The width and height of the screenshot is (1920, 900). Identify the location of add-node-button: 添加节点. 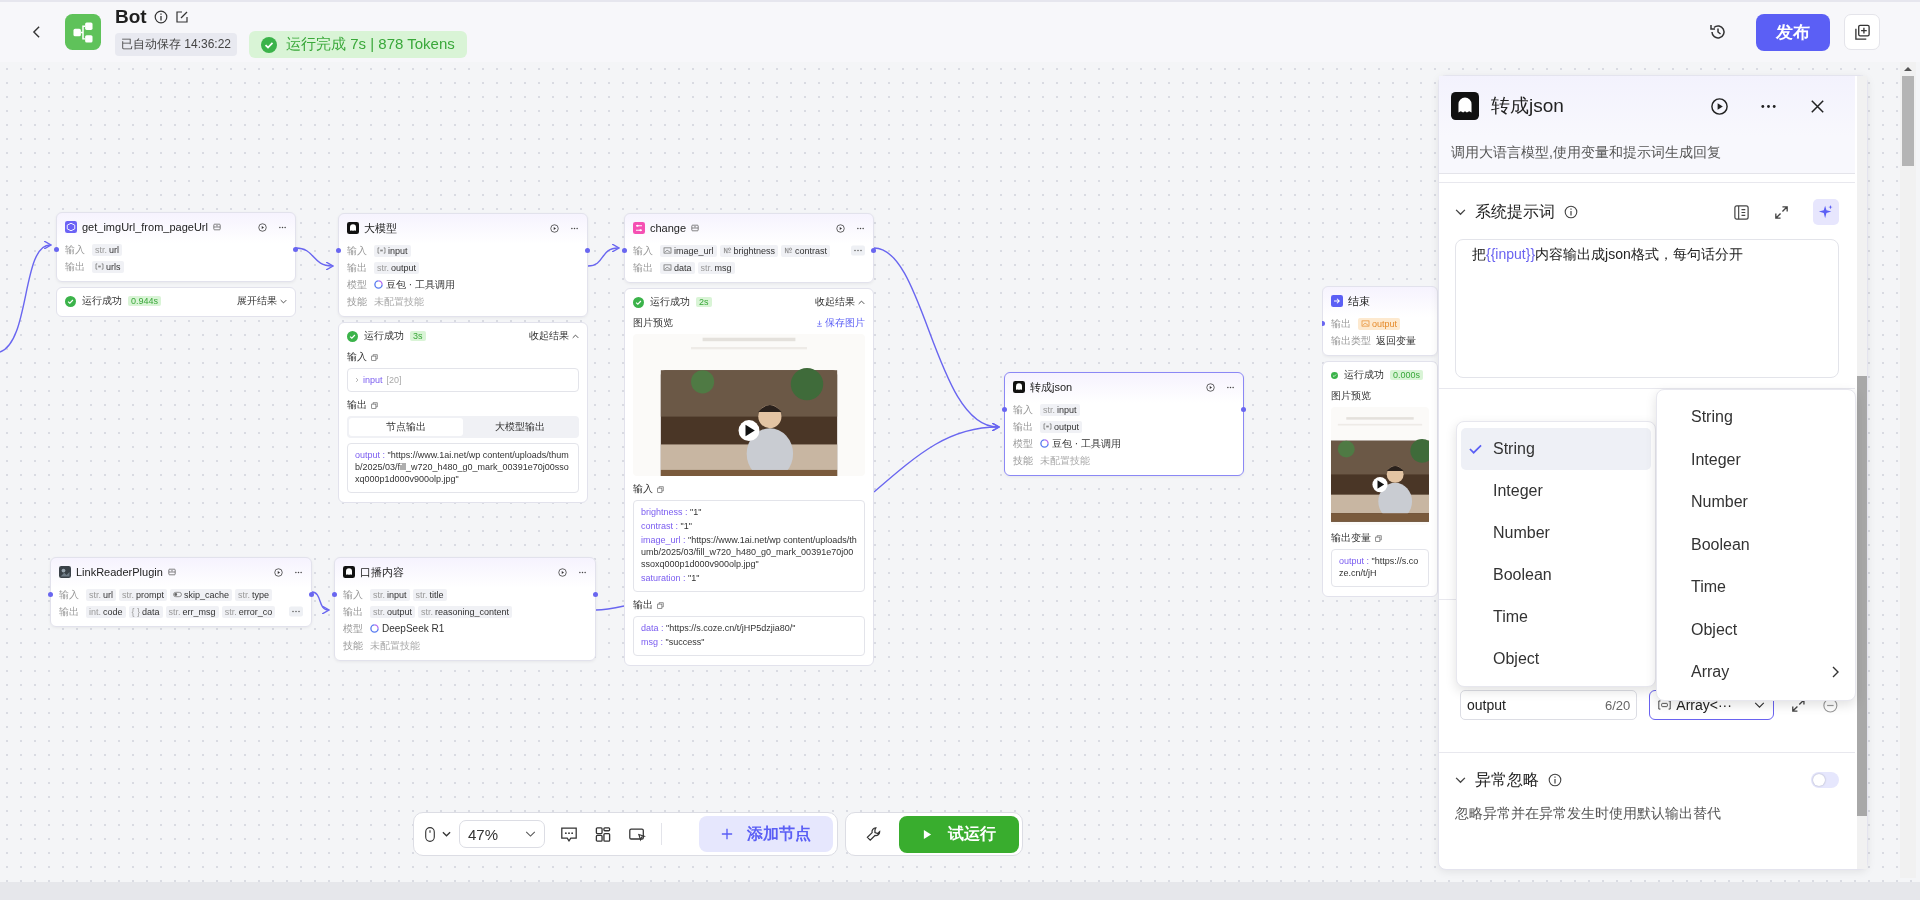
(766, 834).